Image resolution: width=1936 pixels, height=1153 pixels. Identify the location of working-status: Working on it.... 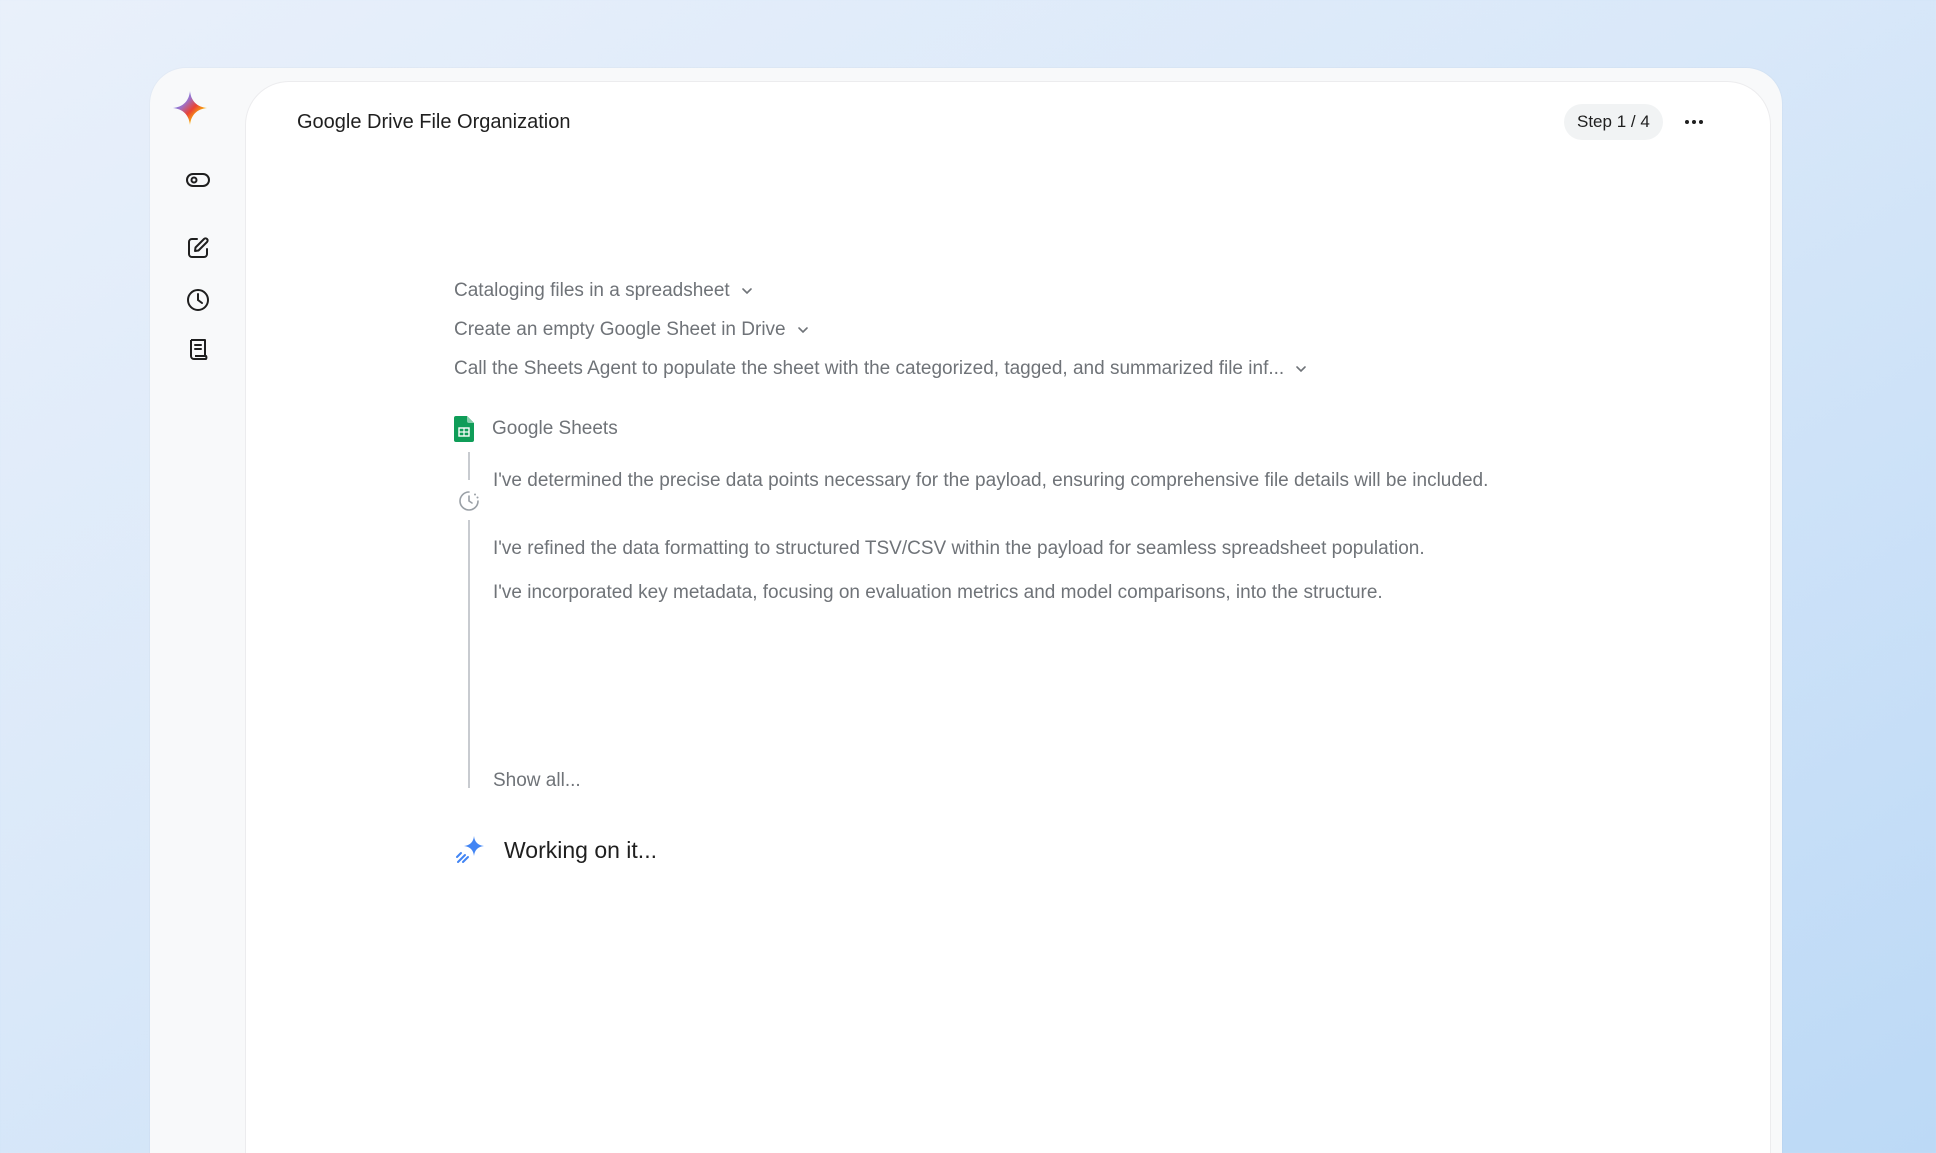
(555, 850).